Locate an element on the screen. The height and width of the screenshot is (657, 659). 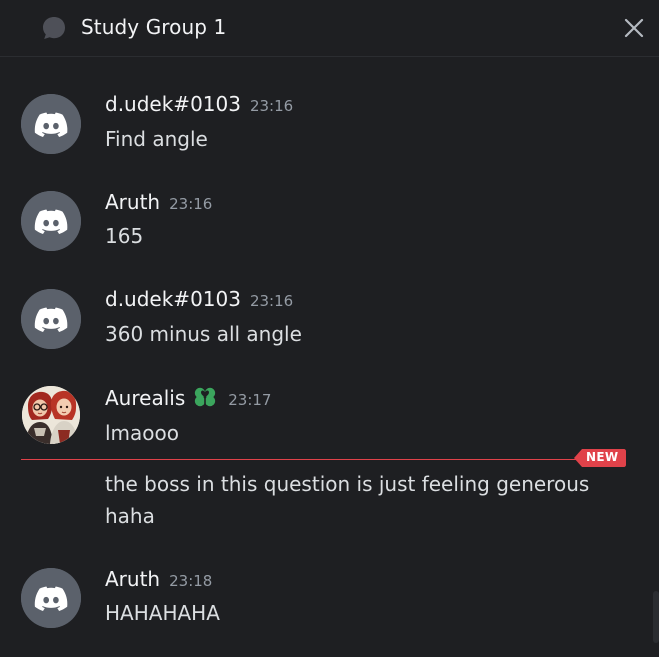
scrollbar-thumb is located at coordinates (656, 617).